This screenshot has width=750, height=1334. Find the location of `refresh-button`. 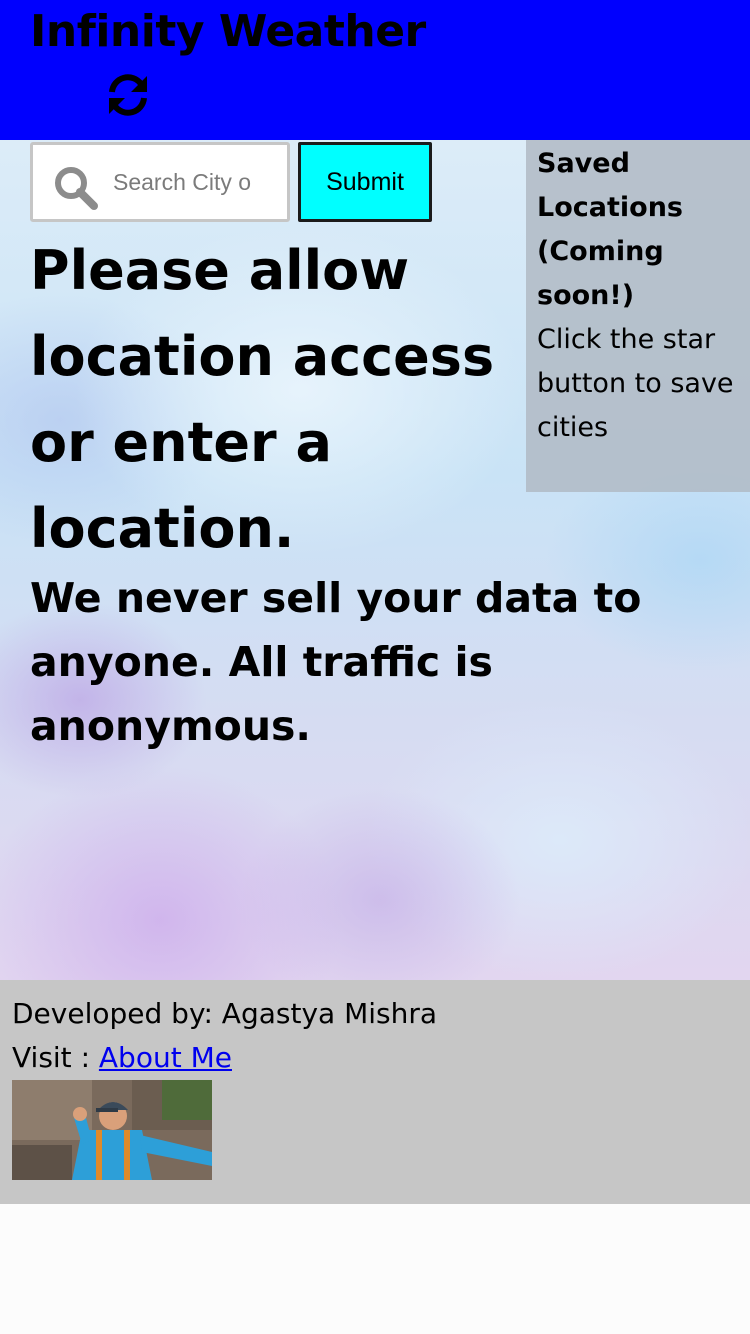

refresh-button is located at coordinates (128, 95).